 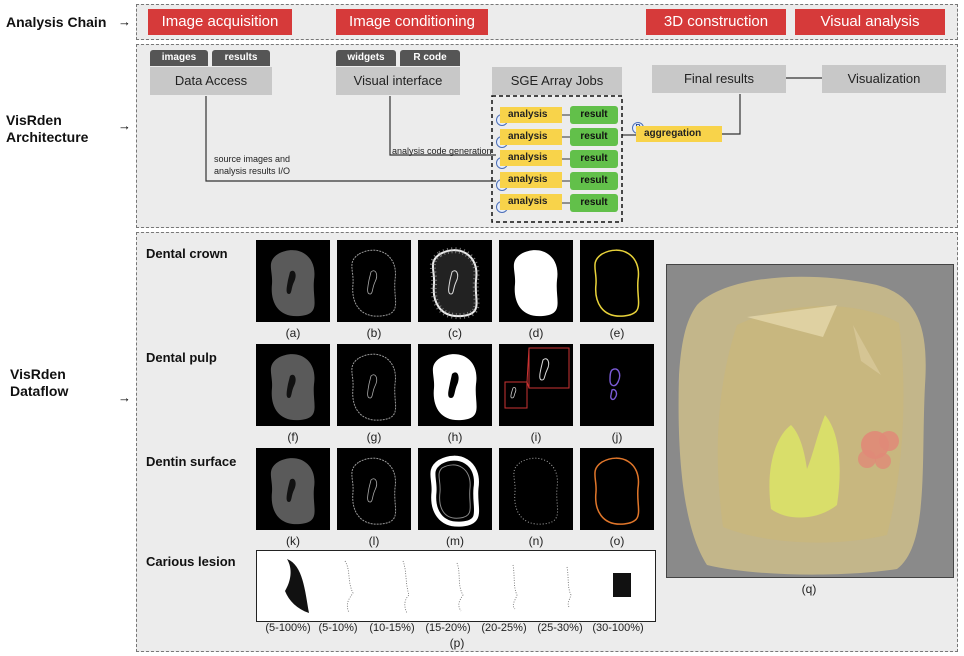 I want to click on range-30-100: (30-100%), so click(x=618, y=628).